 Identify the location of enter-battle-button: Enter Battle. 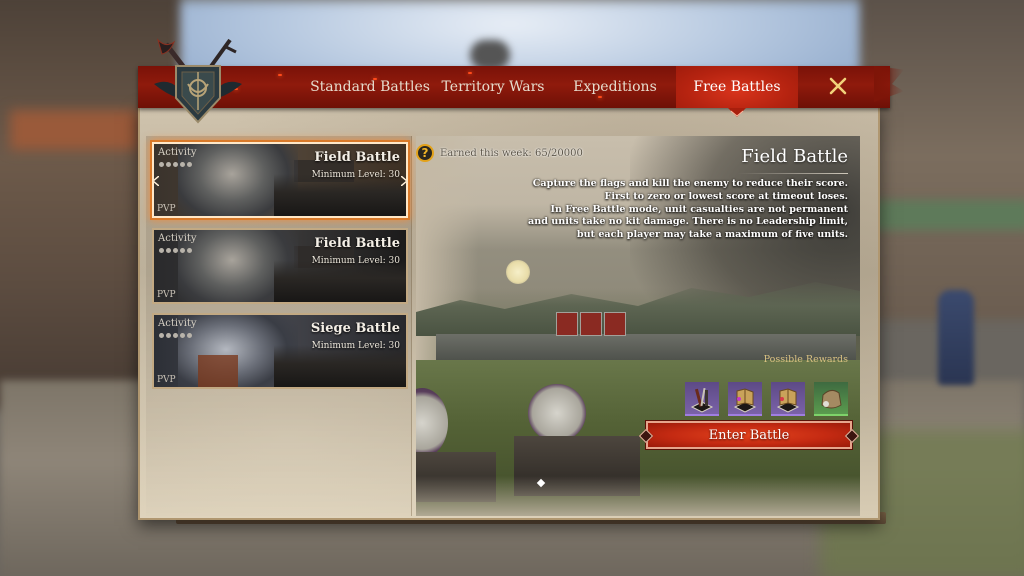
(749, 435).